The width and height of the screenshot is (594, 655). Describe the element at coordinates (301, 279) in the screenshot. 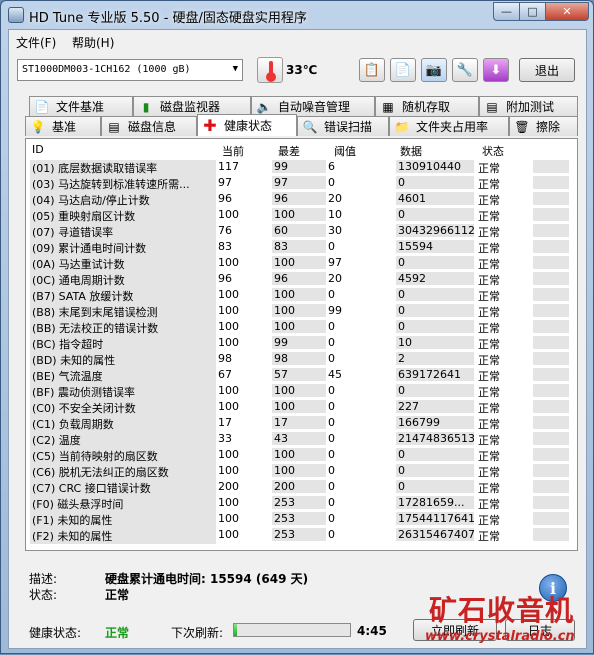

I see `table-row: (0C) 通电周期计数 96 96 20 4592 正常` at that location.